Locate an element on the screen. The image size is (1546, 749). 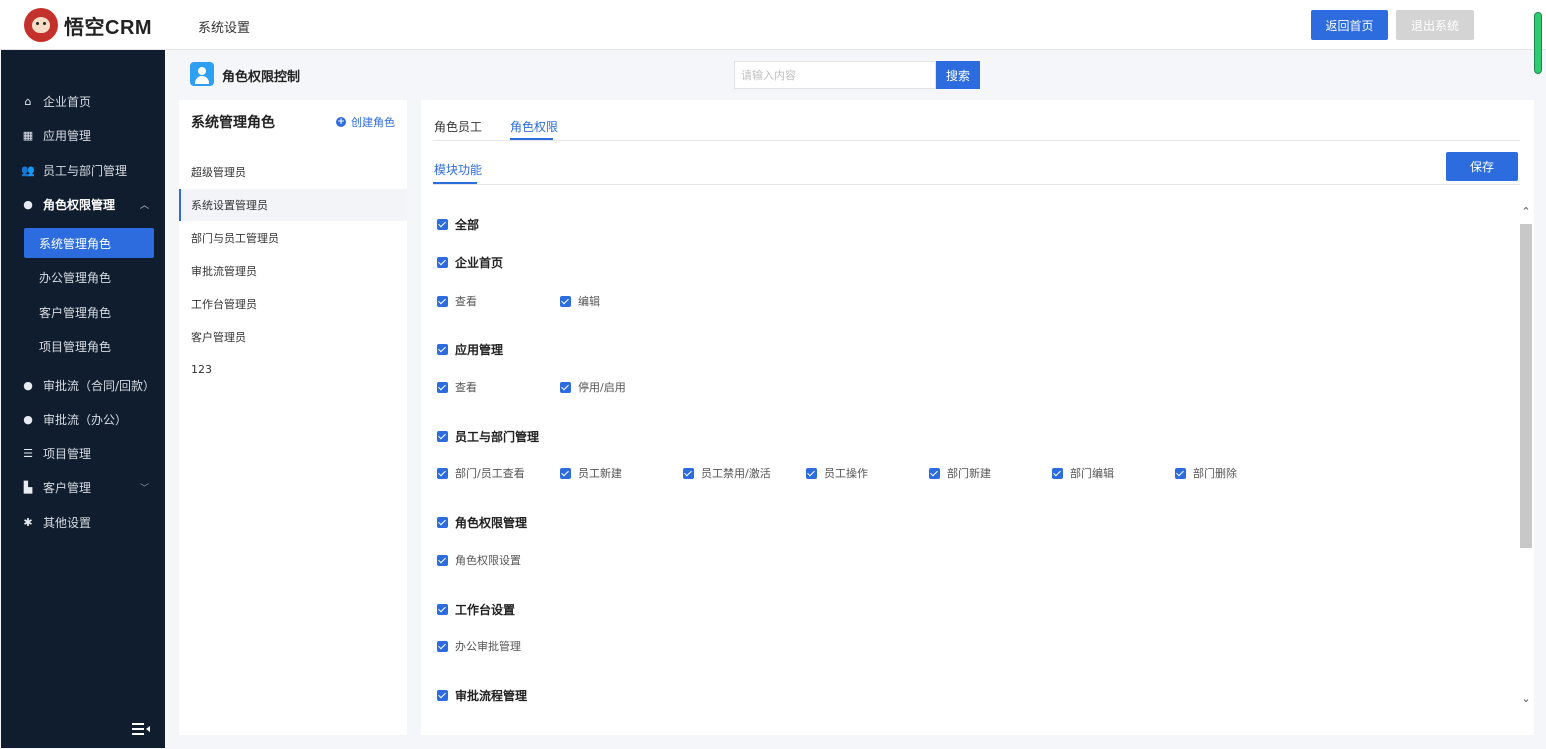
role-item-active: 系统设置管理员 is located at coordinates (293, 205).